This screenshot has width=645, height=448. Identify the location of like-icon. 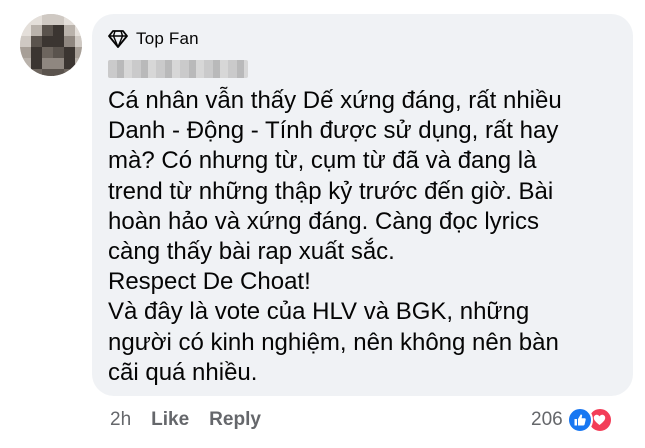
(579, 420).